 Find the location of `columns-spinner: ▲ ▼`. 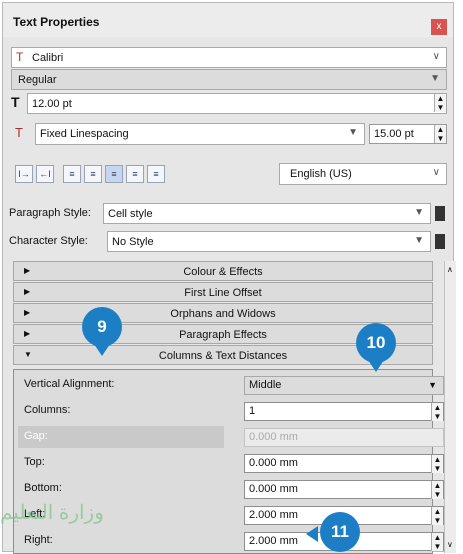

columns-spinner: ▲ ▼ is located at coordinates (437, 412).